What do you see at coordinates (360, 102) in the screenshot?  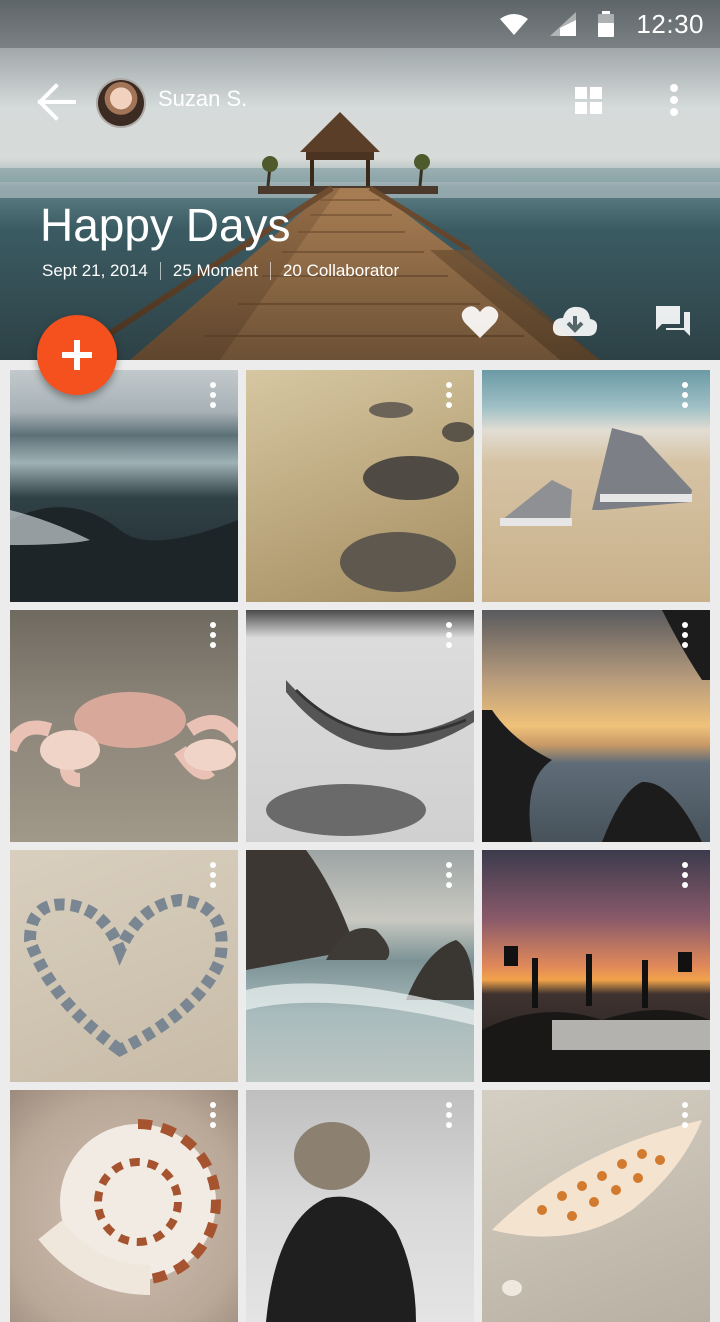 I see `top-app-bar: Suzan S.` at bounding box center [360, 102].